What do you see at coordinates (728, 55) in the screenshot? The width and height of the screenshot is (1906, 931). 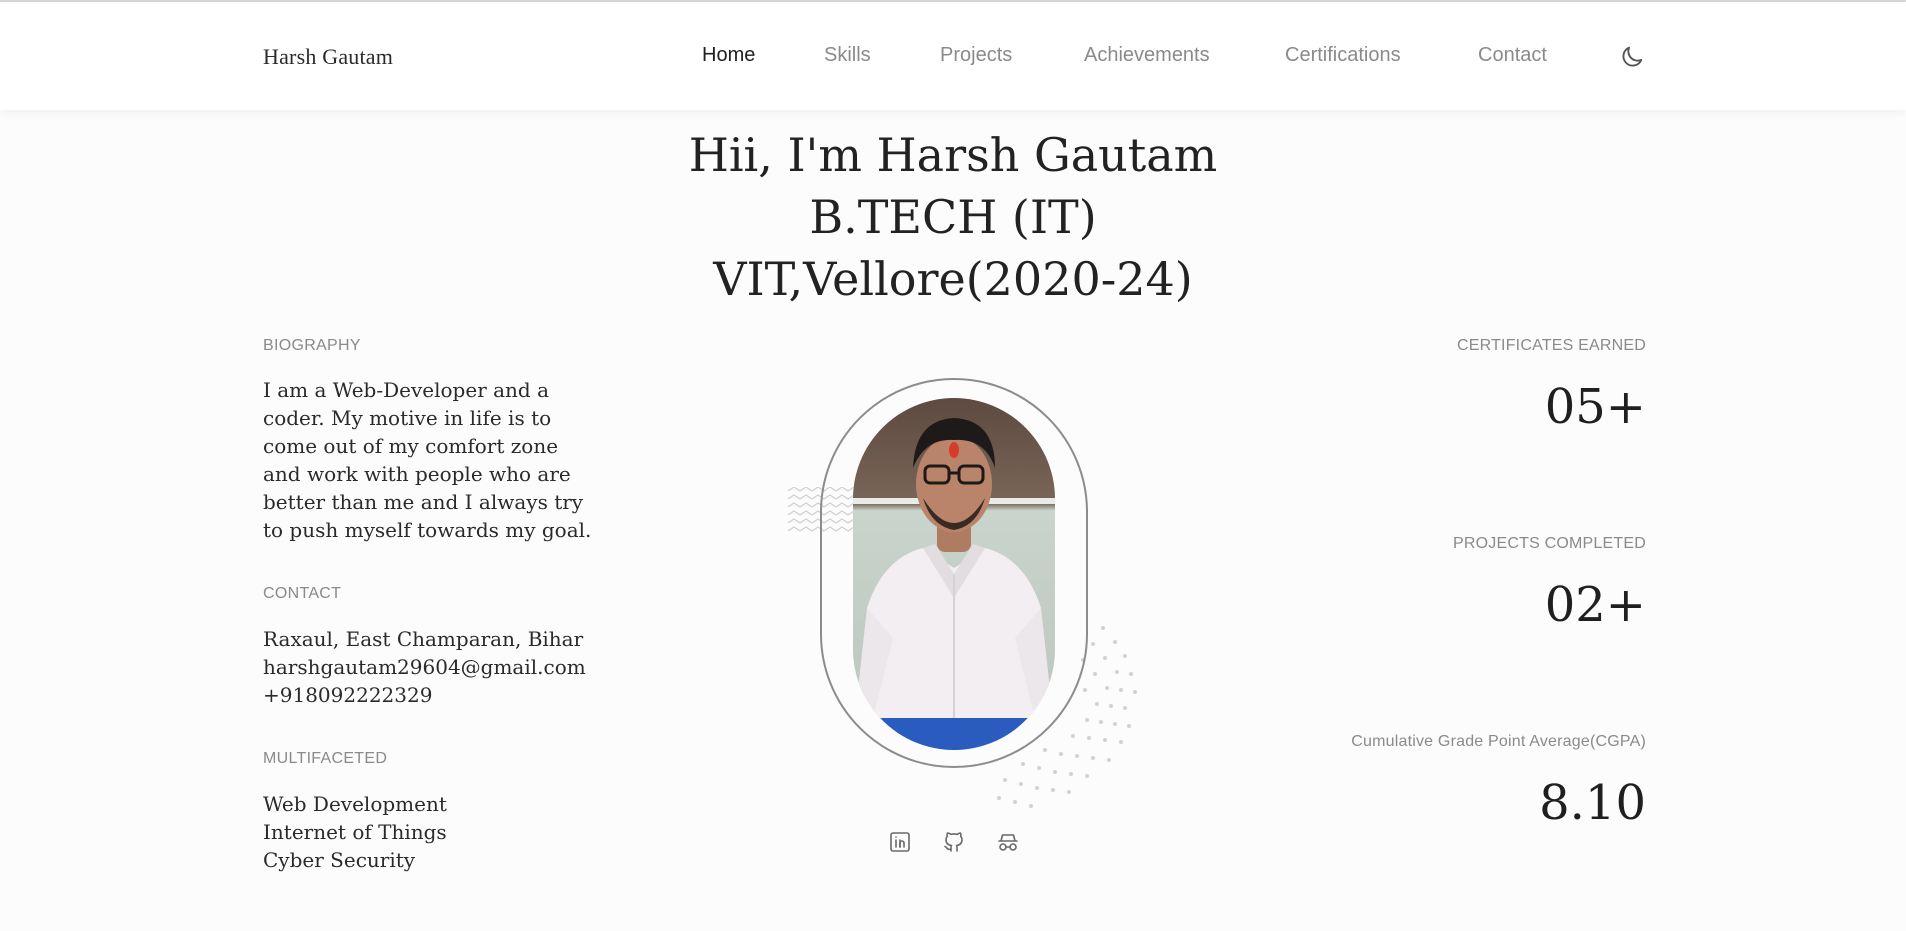 I see `nav-home: Home` at bounding box center [728, 55].